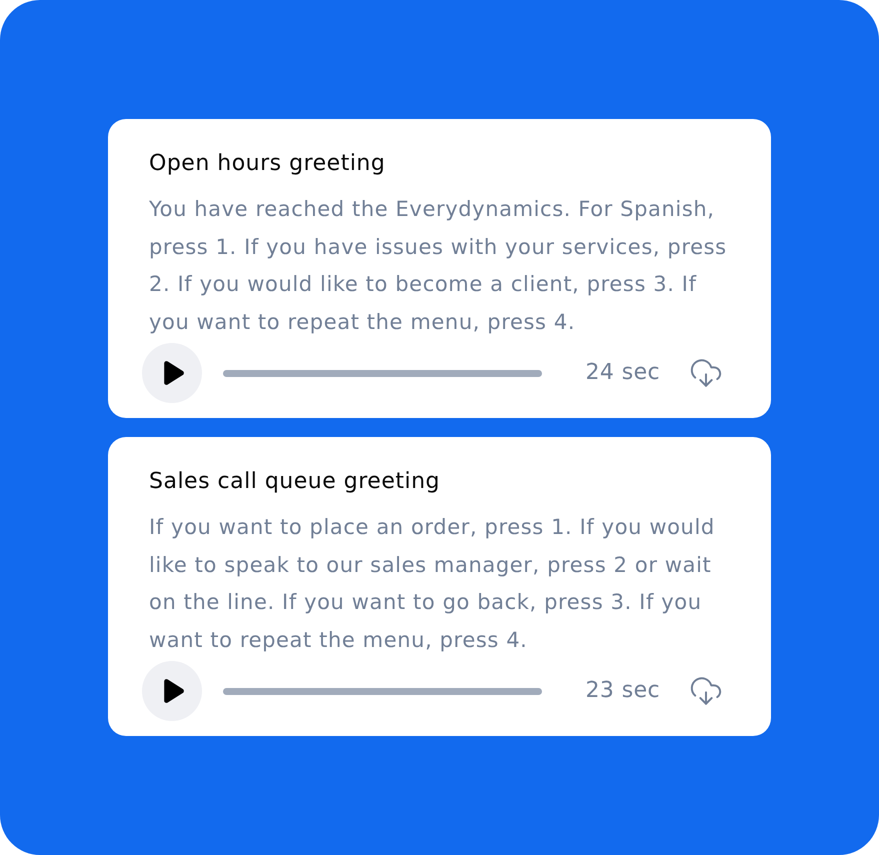 Image resolution: width=879 pixels, height=855 pixels. I want to click on greeting-title: Open hours greeting, so click(267, 164).